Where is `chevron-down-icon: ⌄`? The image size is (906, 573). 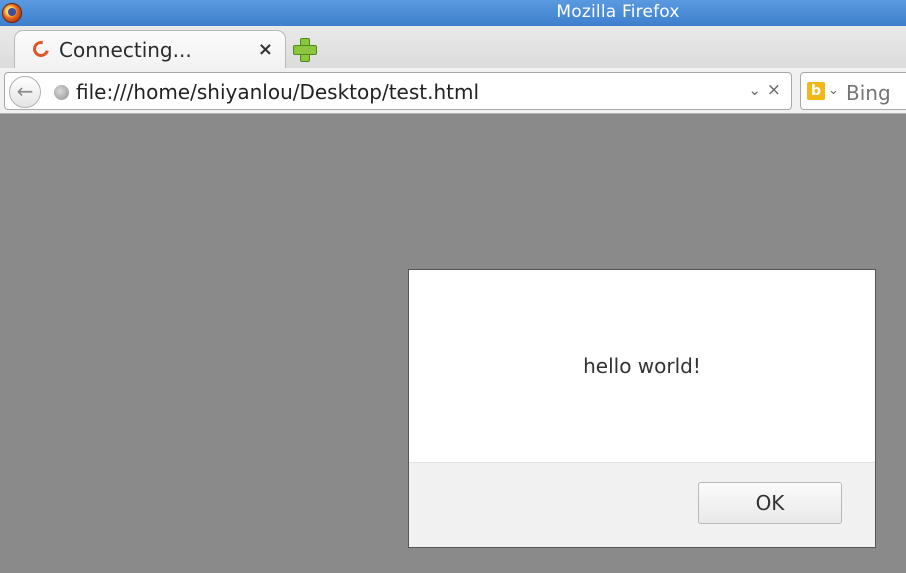 chevron-down-icon: ⌄ is located at coordinates (754, 90).